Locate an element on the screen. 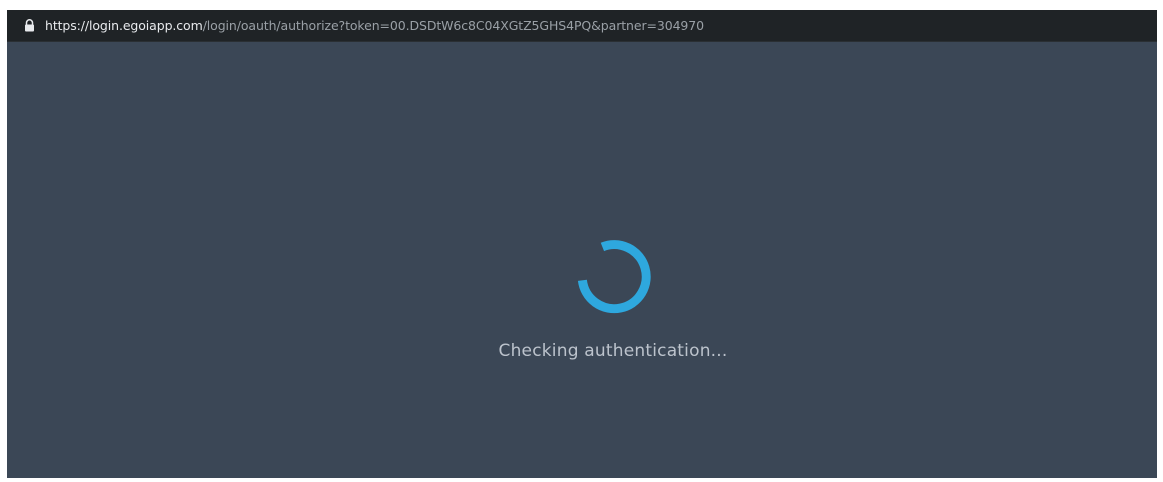 The image size is (1163, 482). url-host: https://login.egoiapp.com is located at coordinates (124, 25).